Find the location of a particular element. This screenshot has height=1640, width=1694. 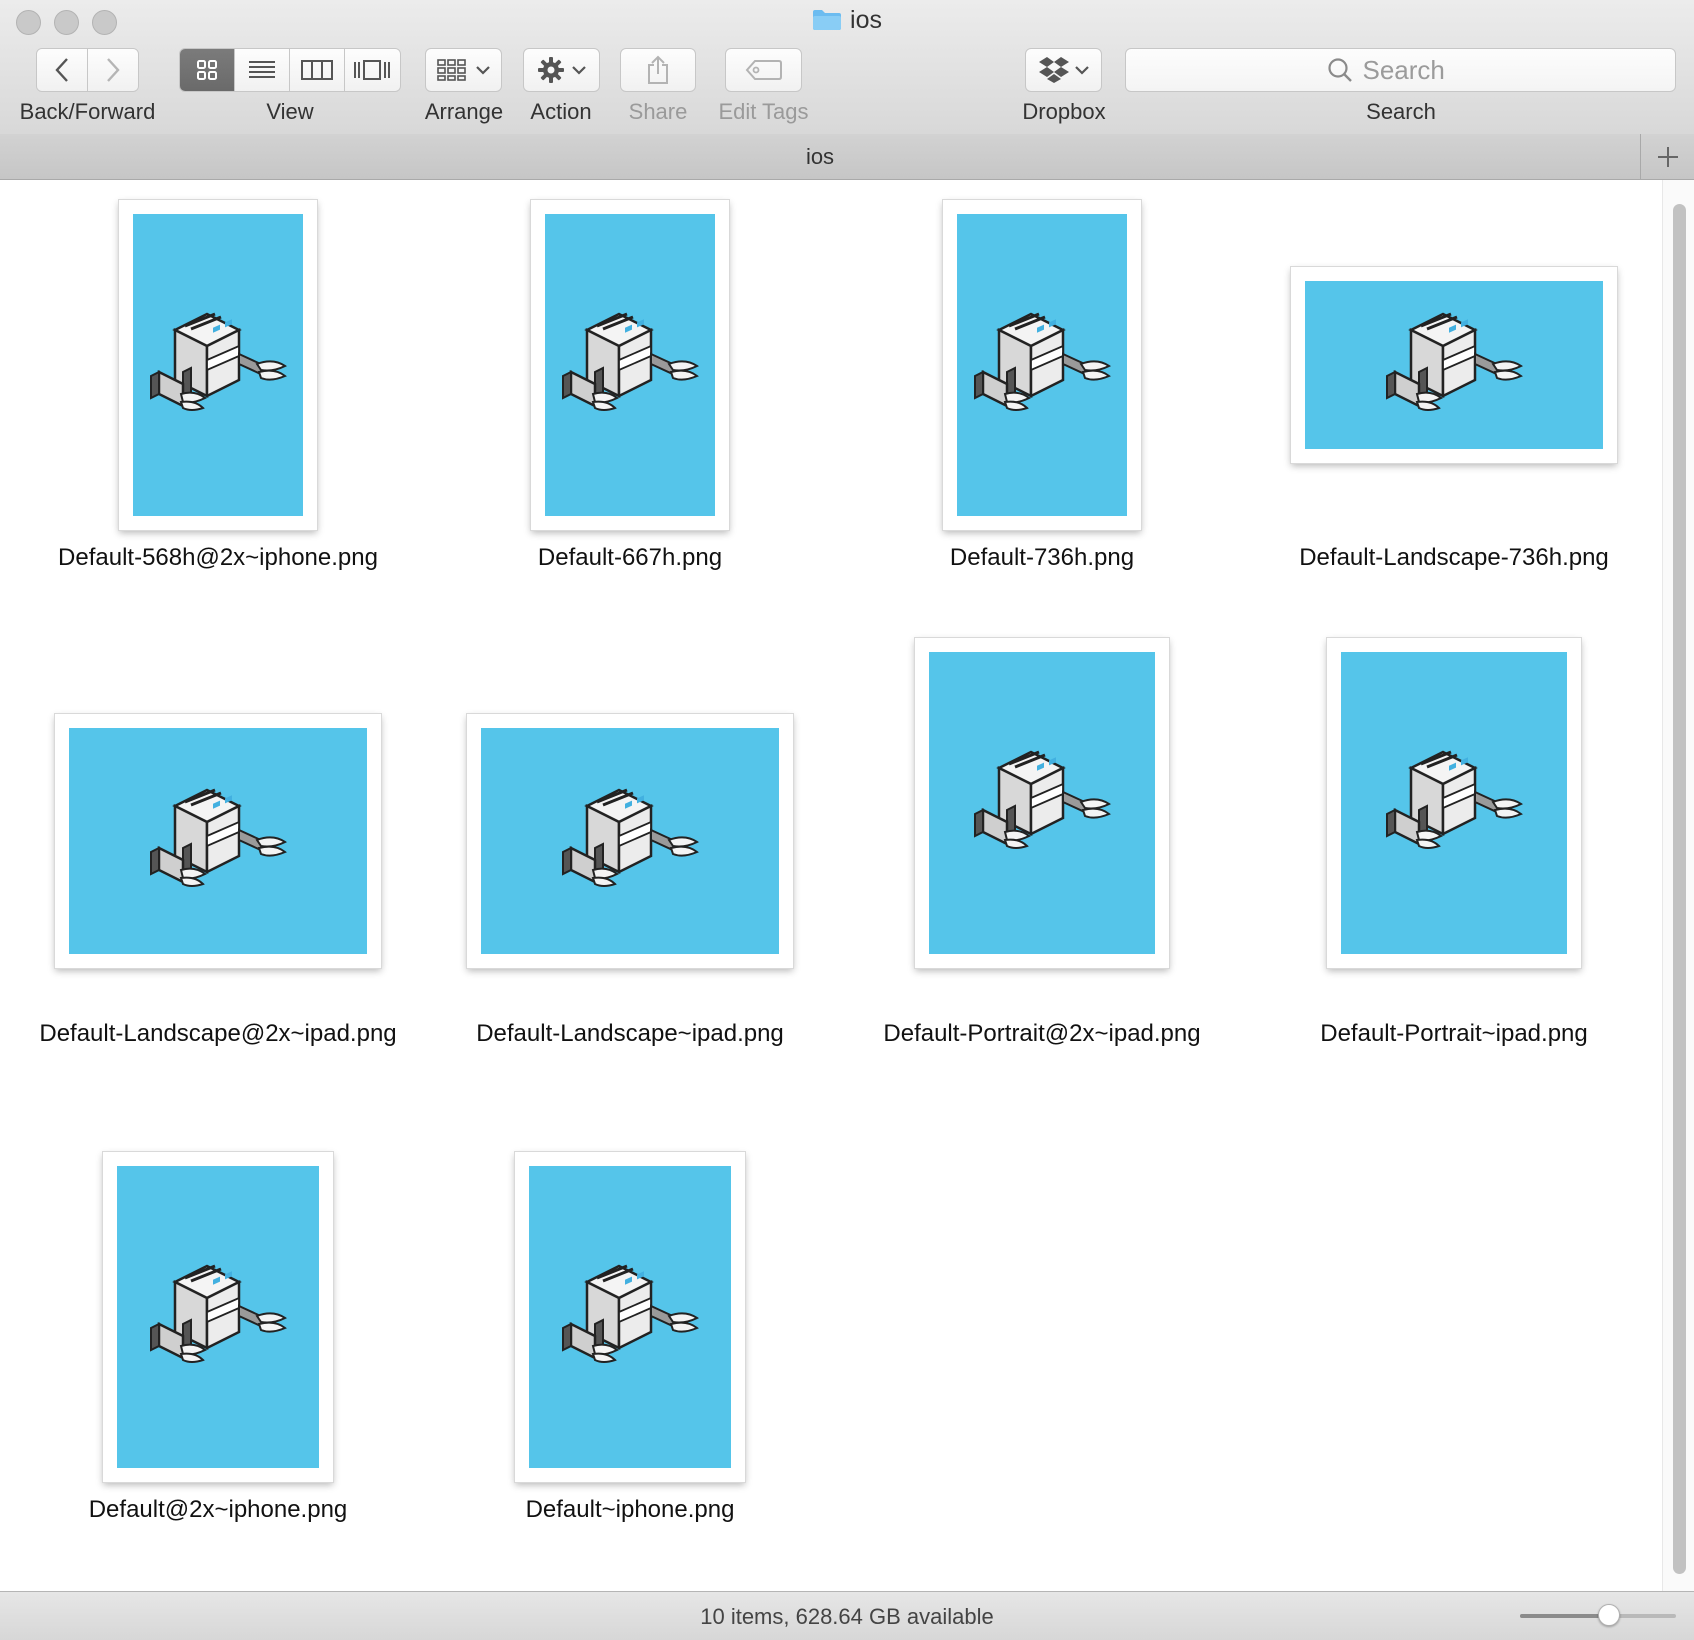

view-mode-control is located at coordinates (290, 70).